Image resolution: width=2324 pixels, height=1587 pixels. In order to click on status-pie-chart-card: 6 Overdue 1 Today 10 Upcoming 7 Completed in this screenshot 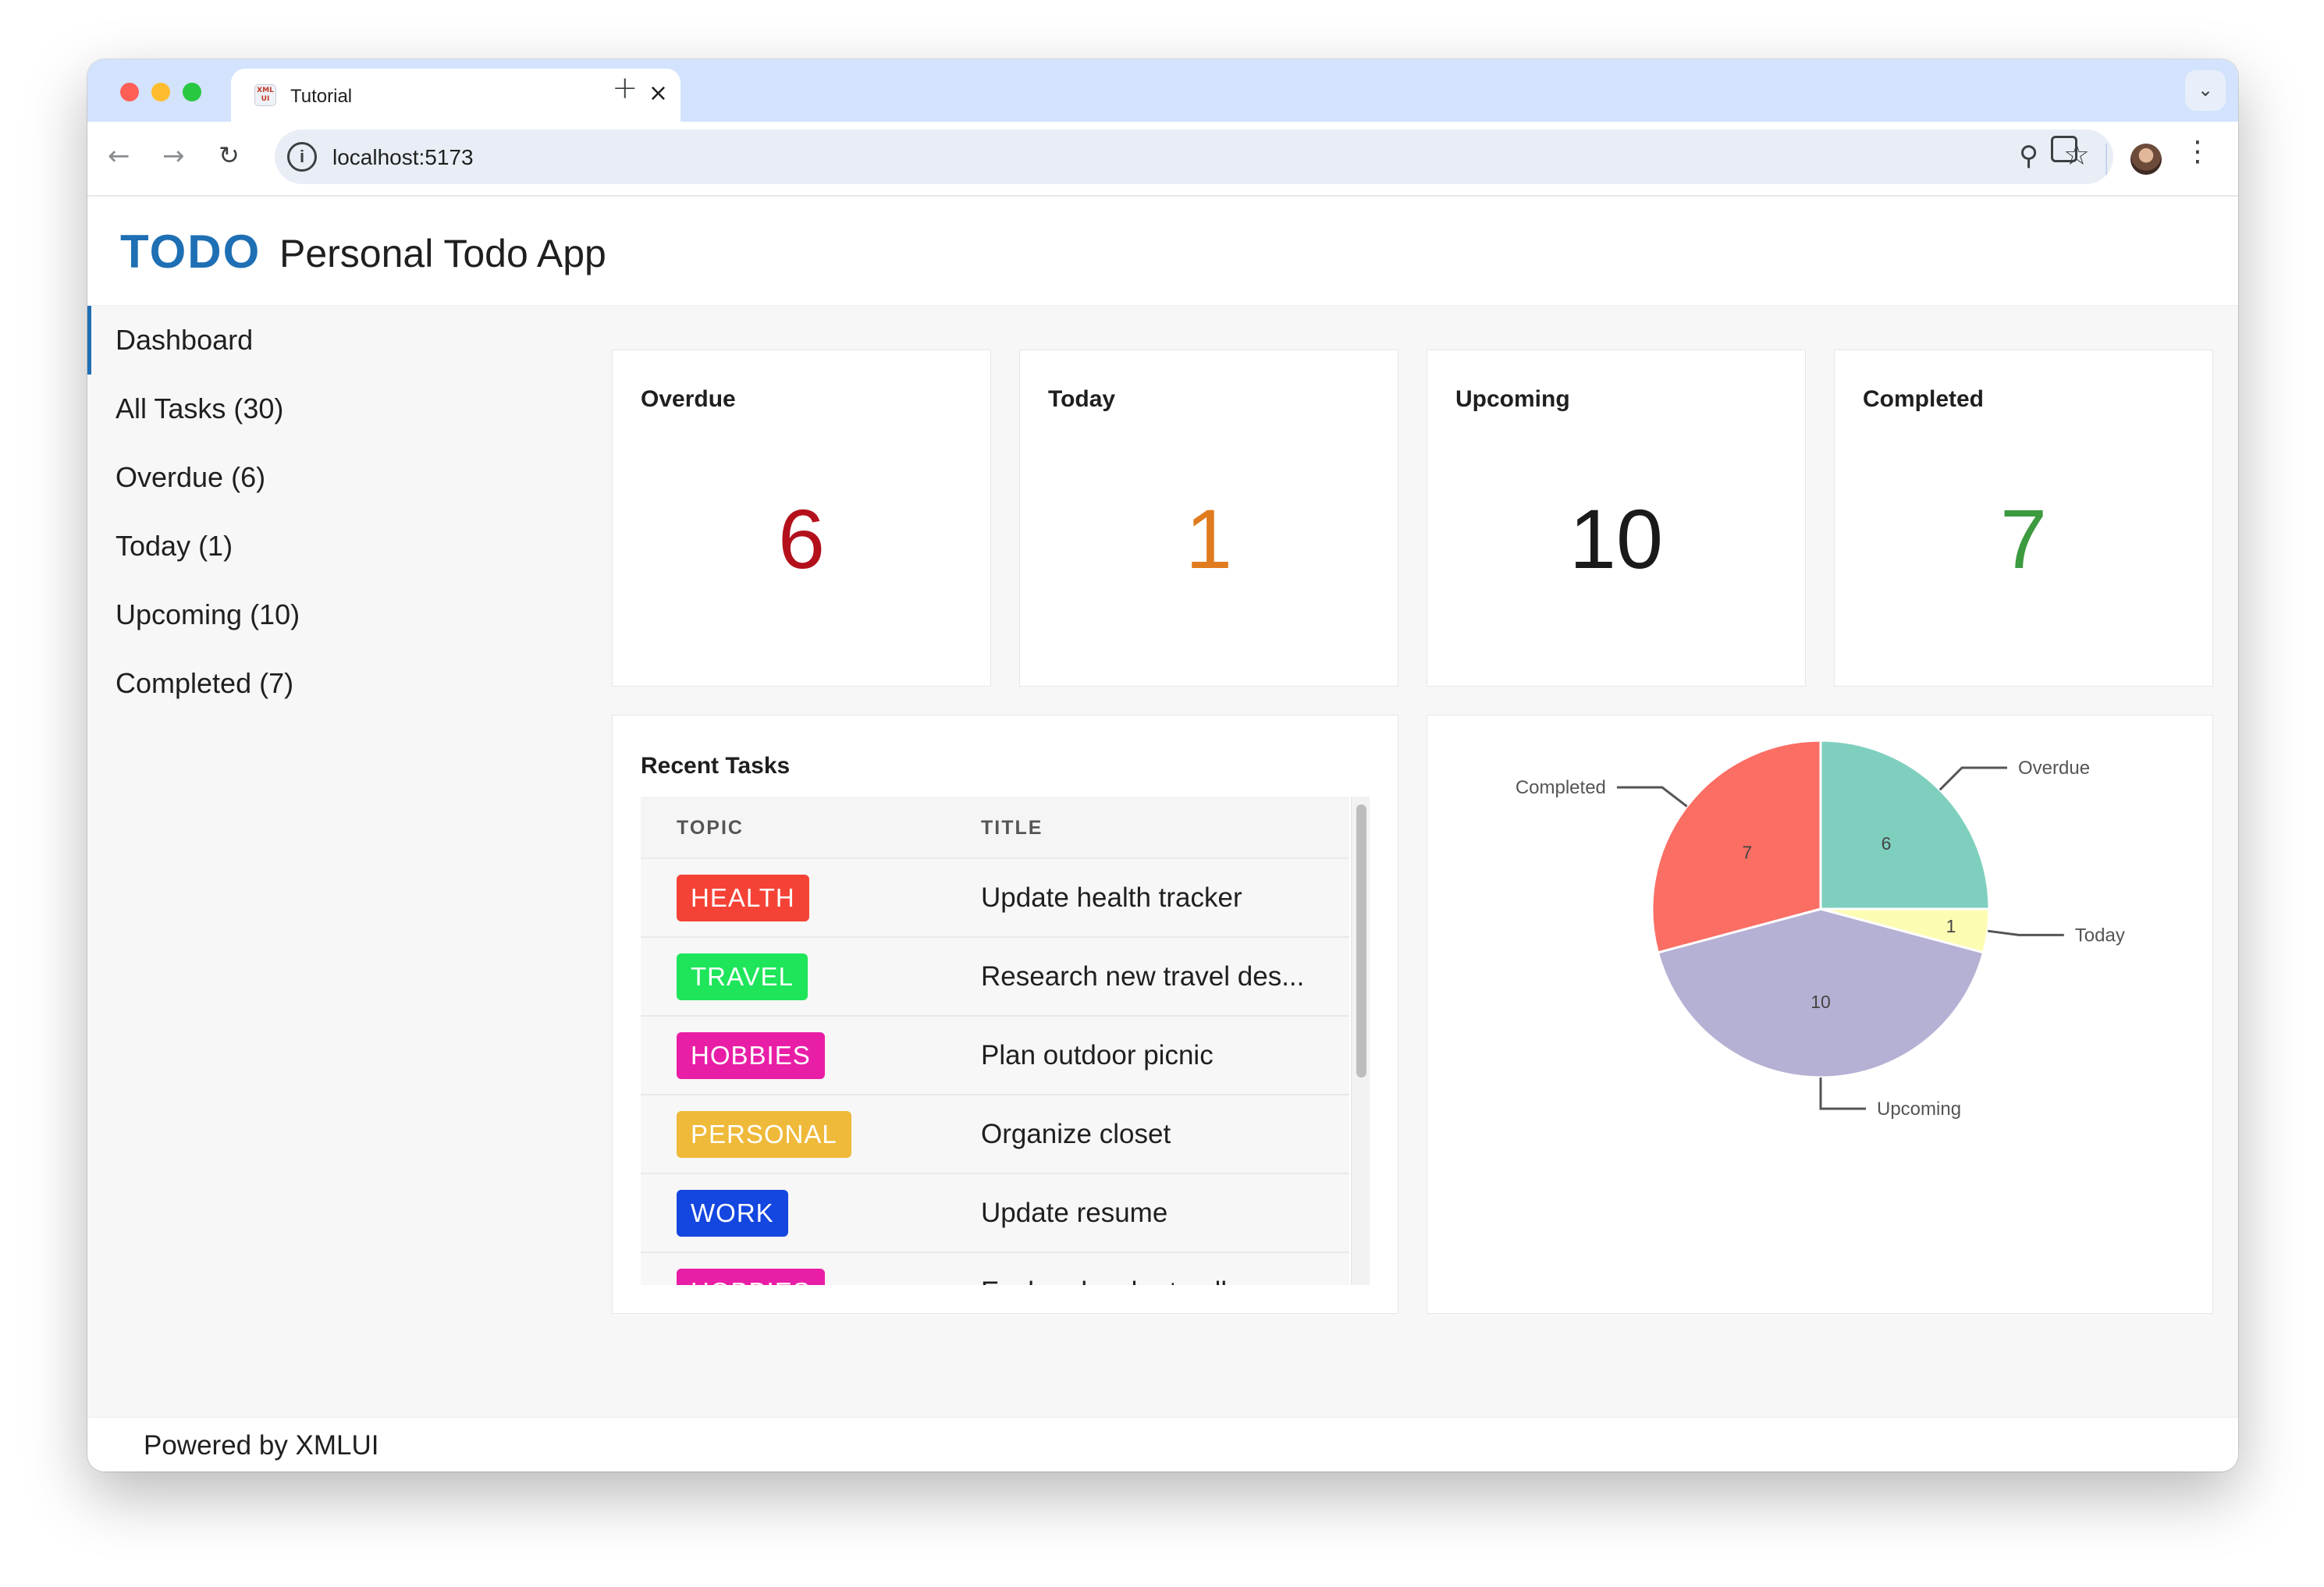, I will do `click(1820, 1014)`.